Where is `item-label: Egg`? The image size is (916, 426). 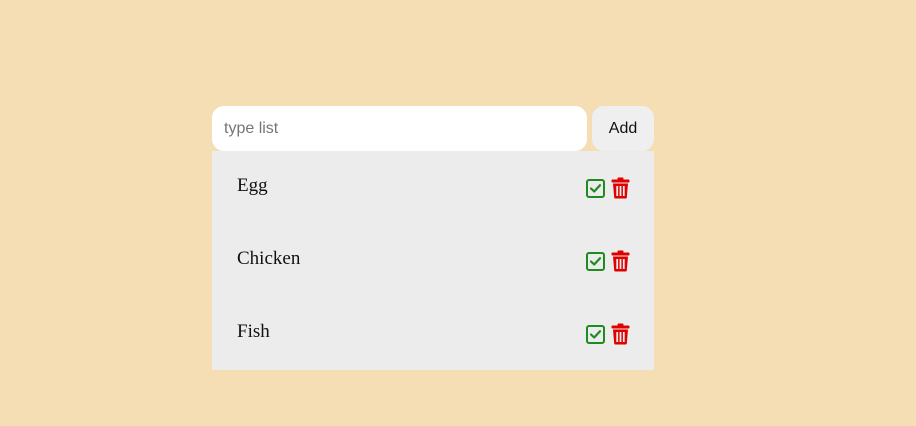 item-label: Egg is located at coordinates (252, 185).